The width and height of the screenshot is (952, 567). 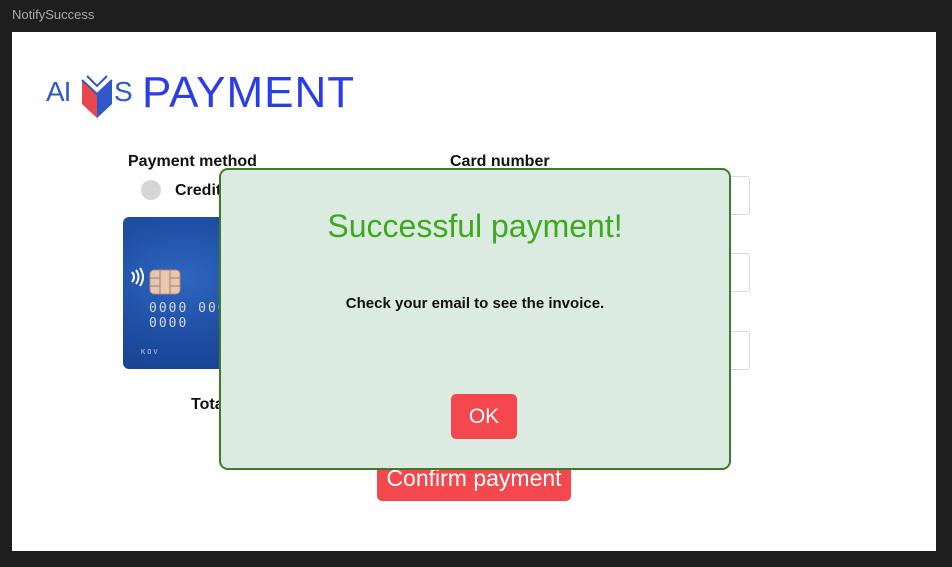 I want to click on card-holder-display: KOV, so click(x=150, y=352).